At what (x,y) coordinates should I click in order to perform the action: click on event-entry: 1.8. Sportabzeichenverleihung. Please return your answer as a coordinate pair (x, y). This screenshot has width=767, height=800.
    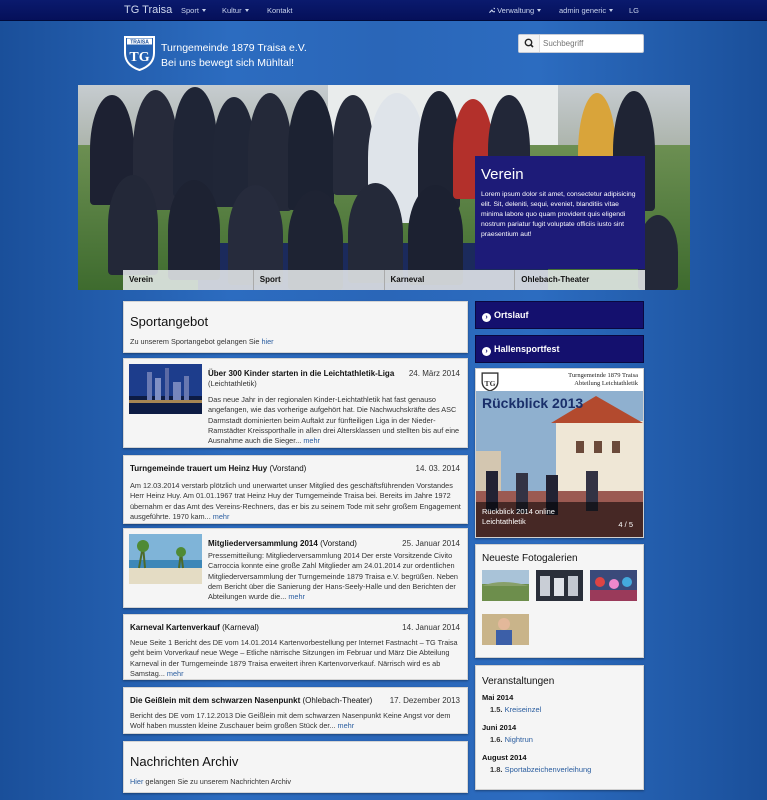
    Looking at the image, I should click on (559, 769).